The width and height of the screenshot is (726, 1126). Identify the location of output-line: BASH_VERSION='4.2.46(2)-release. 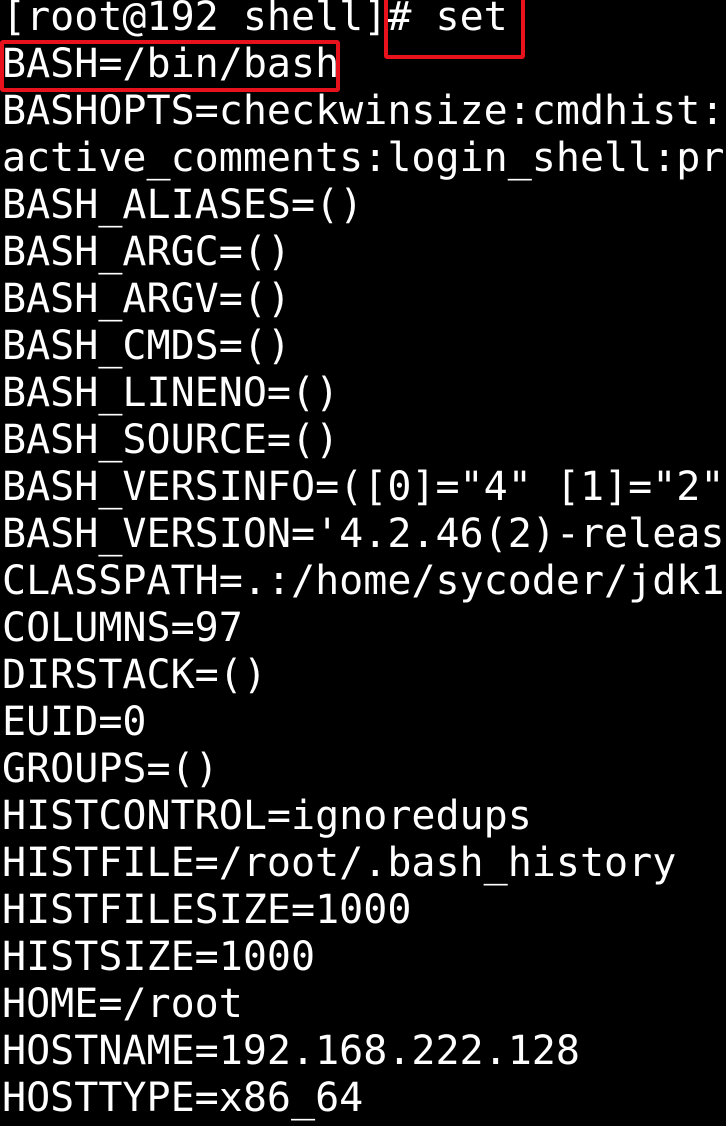
(364, 534).